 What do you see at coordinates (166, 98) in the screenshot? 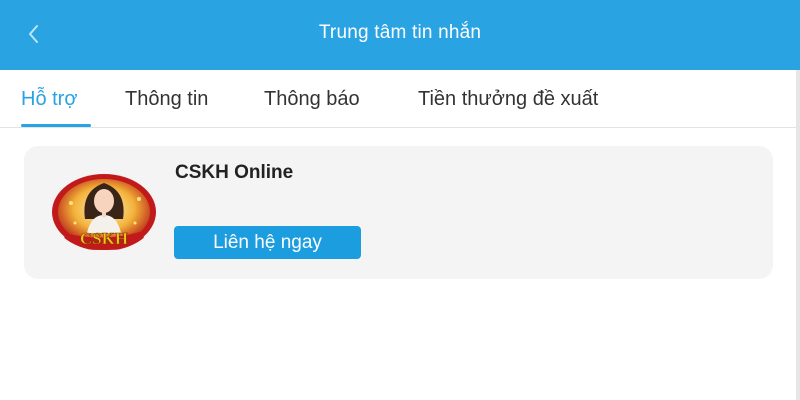
I see `tab-info: Thông tin` at bounding box center [166, 98].